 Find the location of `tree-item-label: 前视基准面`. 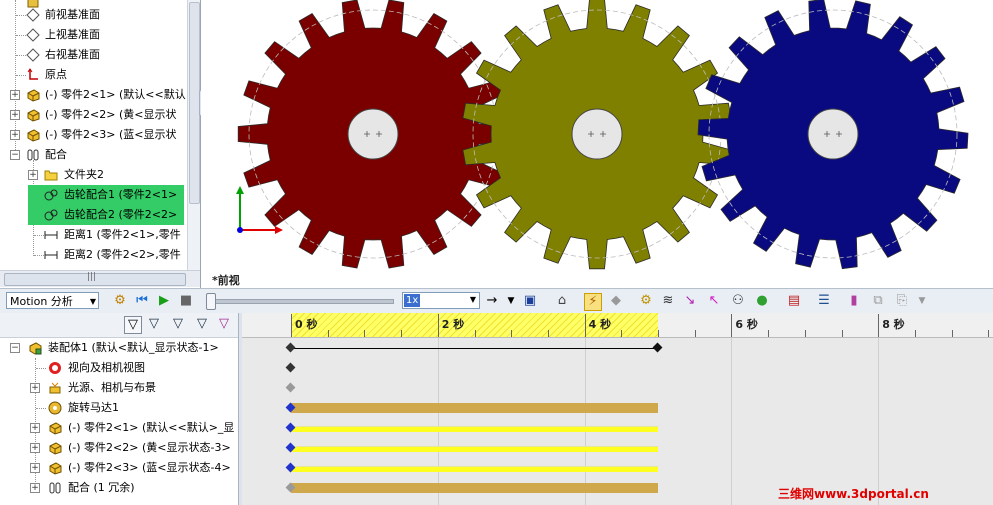

tree-item-label: 前视基准面 is located at coordinates (72, 14).